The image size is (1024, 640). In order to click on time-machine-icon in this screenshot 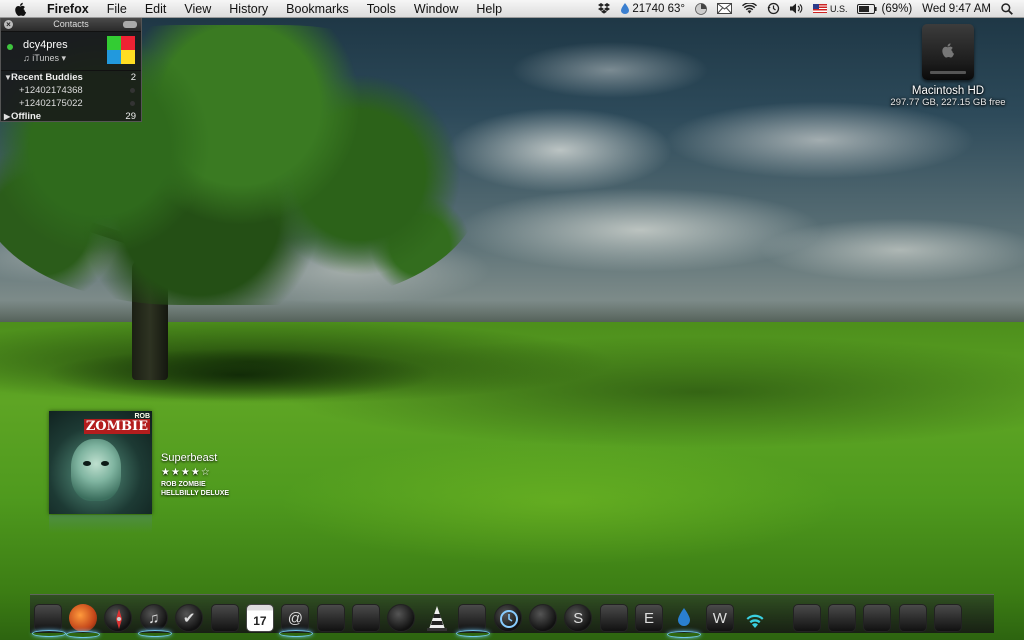, I will do `click(507, 618)`.